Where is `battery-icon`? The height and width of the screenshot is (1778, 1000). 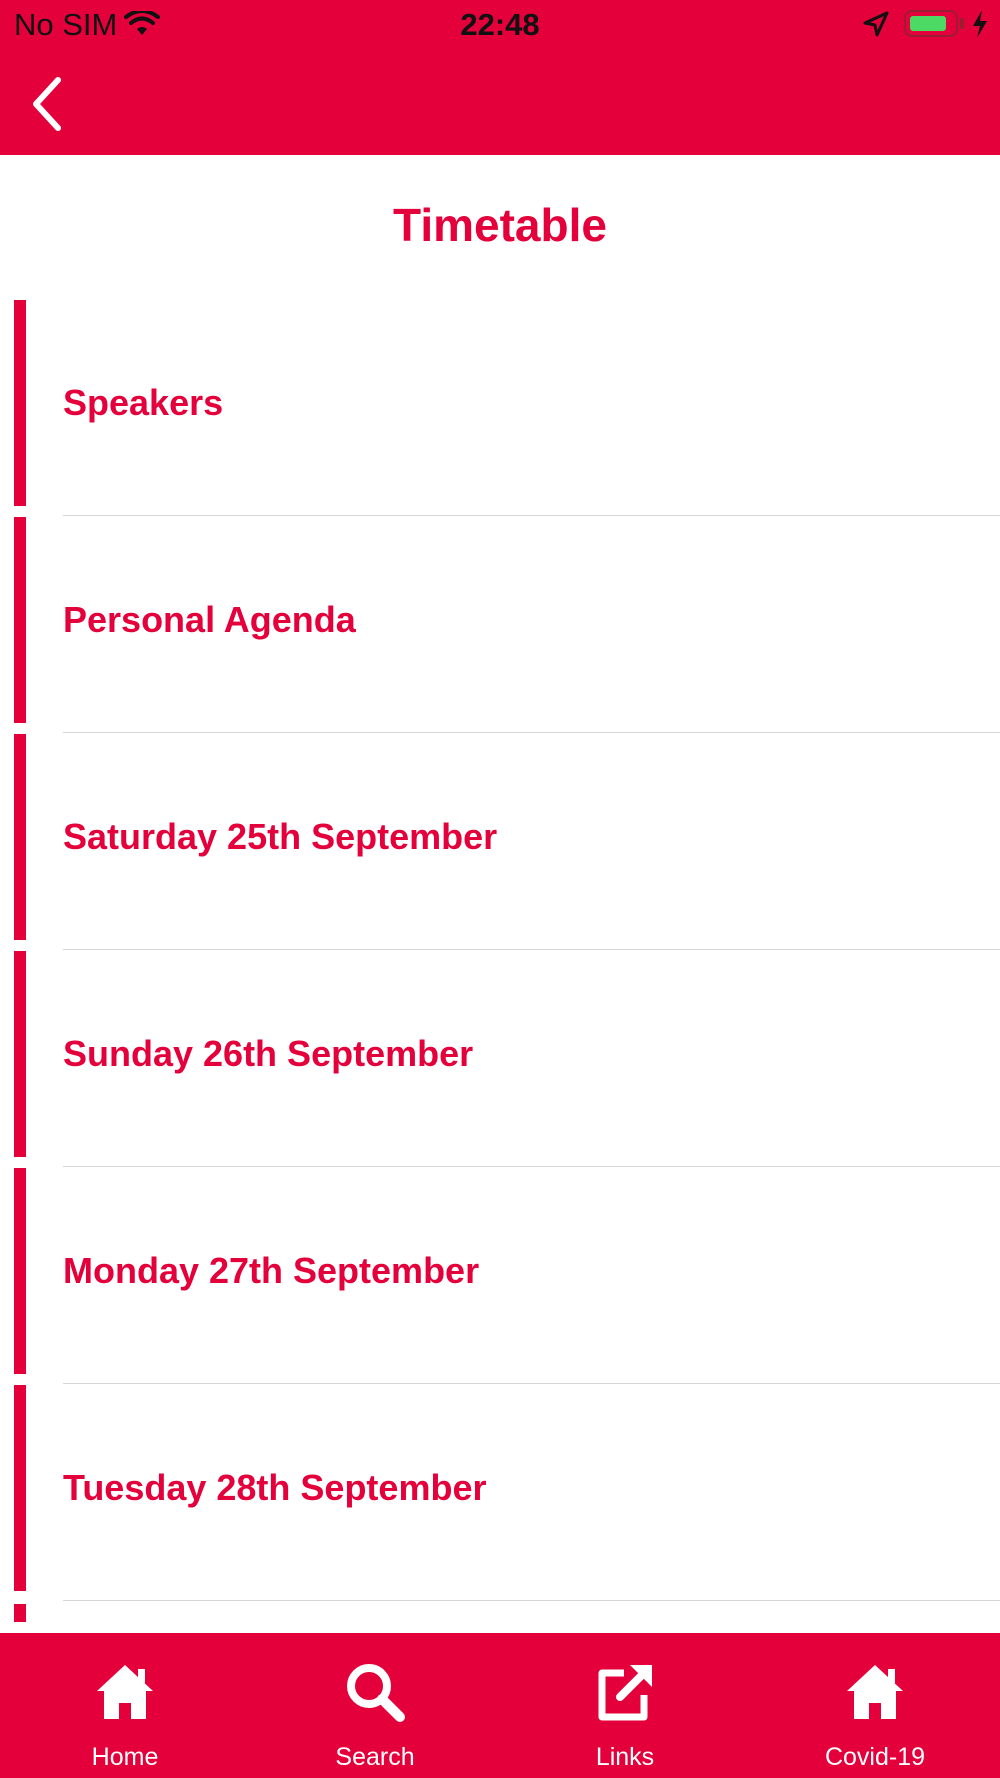
battery-icon is located at coordinates (931, 23).